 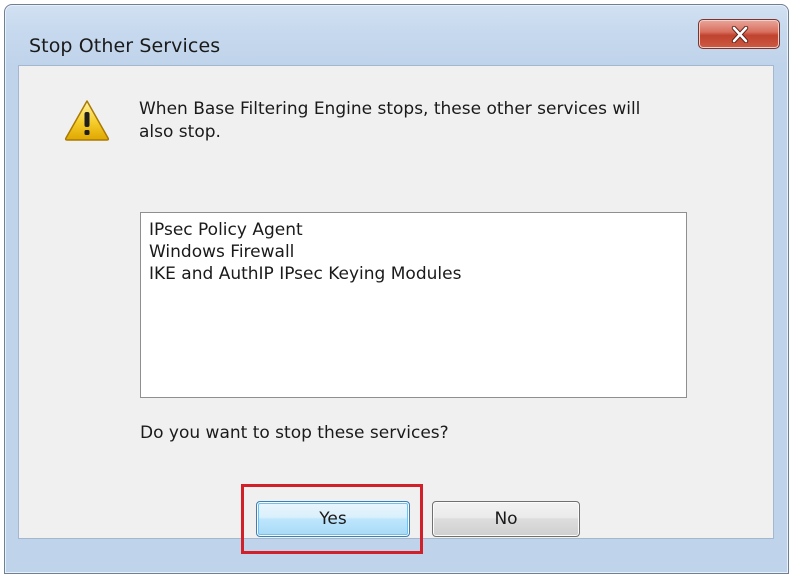 I want to click on confirmation-question: Do you want to stop these services?, so click(x=294, y=433).